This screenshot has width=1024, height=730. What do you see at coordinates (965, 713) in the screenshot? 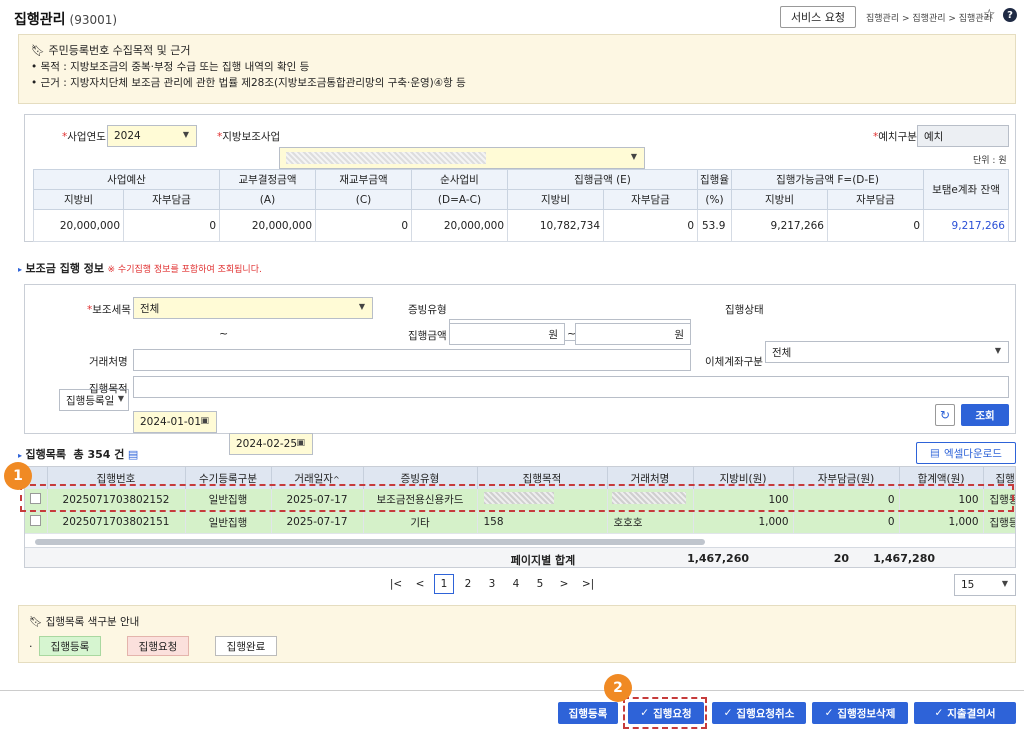
I see `resolution-button: ✓ 지출결의서` at bounding box center [965, 713].